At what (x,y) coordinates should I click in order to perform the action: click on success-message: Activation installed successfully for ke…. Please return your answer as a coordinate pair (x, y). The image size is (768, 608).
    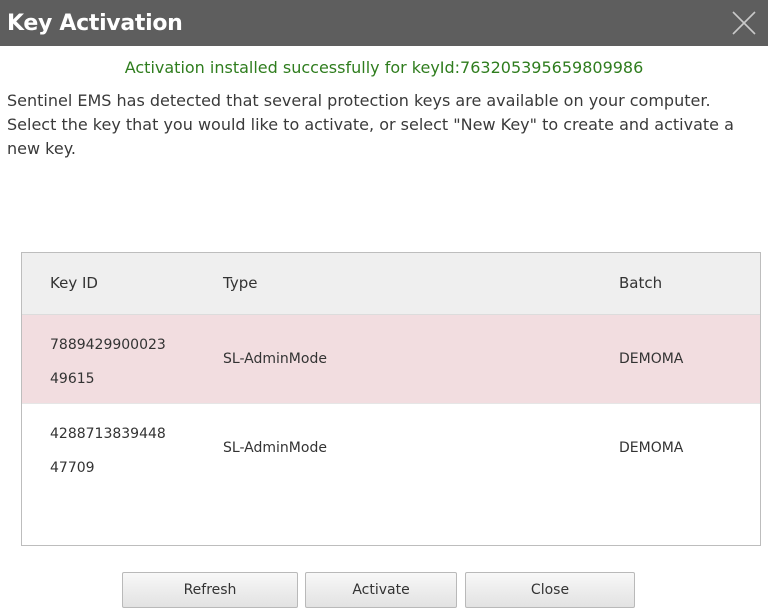
    Looking at the image, I should click on (384, 67).